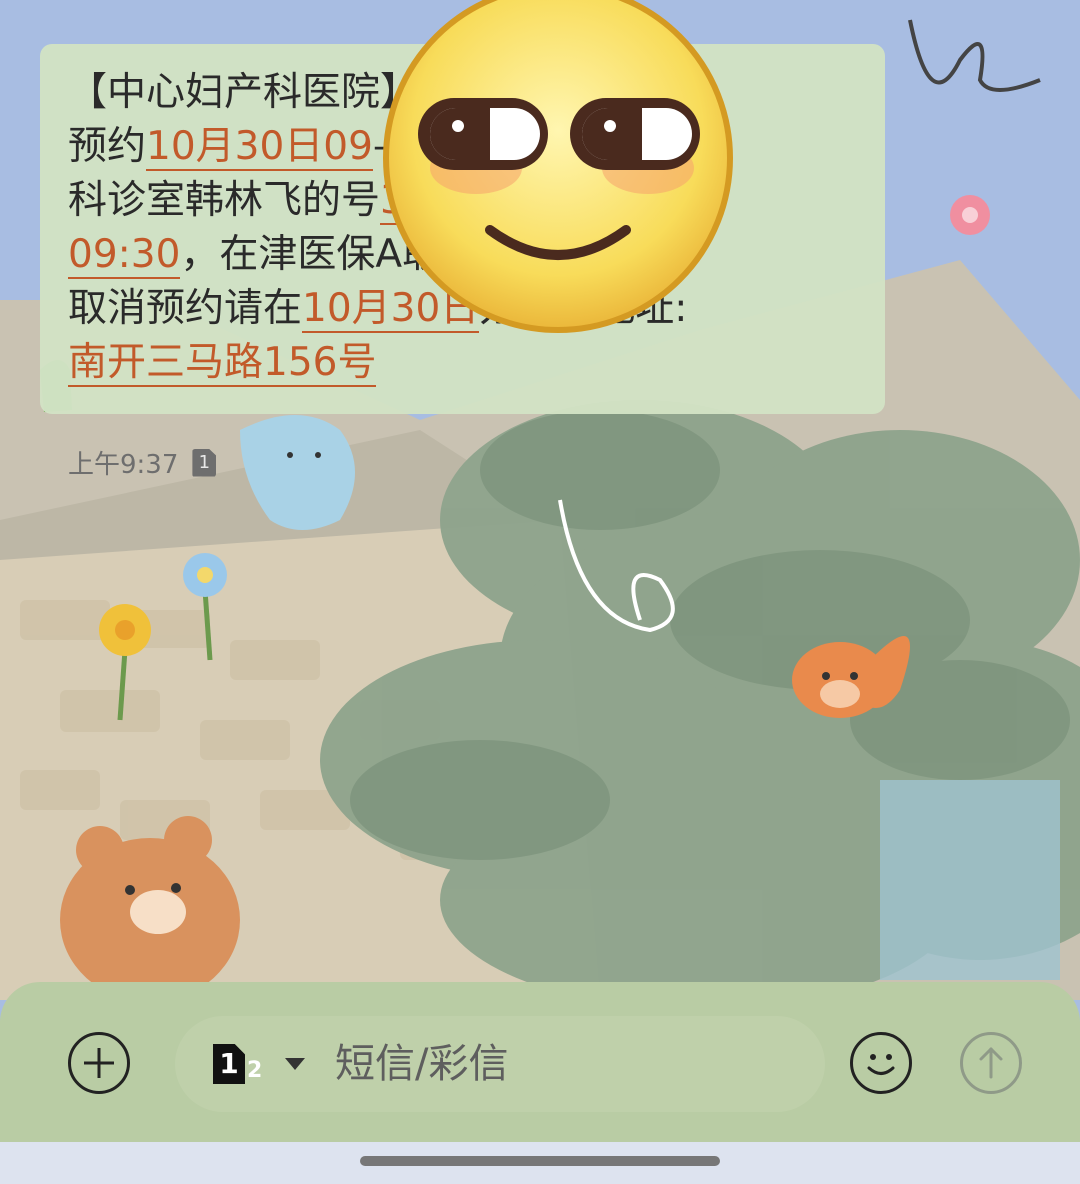 This screenshot has height=1184, width=1080. What do you see at coordinates (255, 1070) in the screenshot?
I see `sim-sub-number: 2` at bounding box center [255, 1070].